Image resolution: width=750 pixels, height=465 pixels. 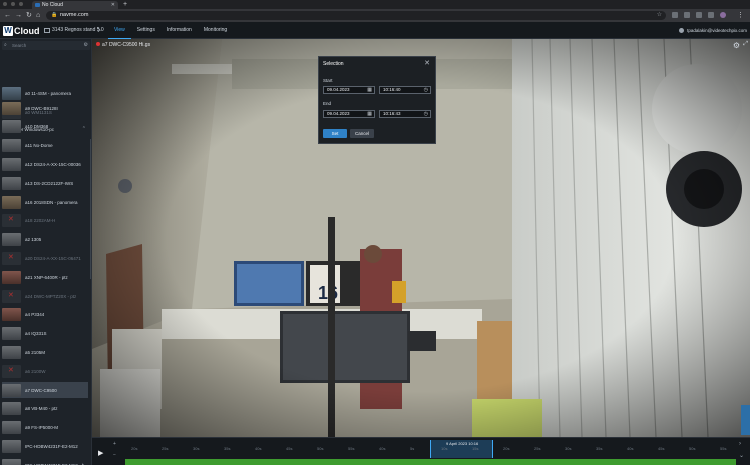 What do you see at coordinates (45, 409) in the screenshot?
I see `camera-list-item: a8 VB-M40 - ptz` at bounding box center [45, 409].